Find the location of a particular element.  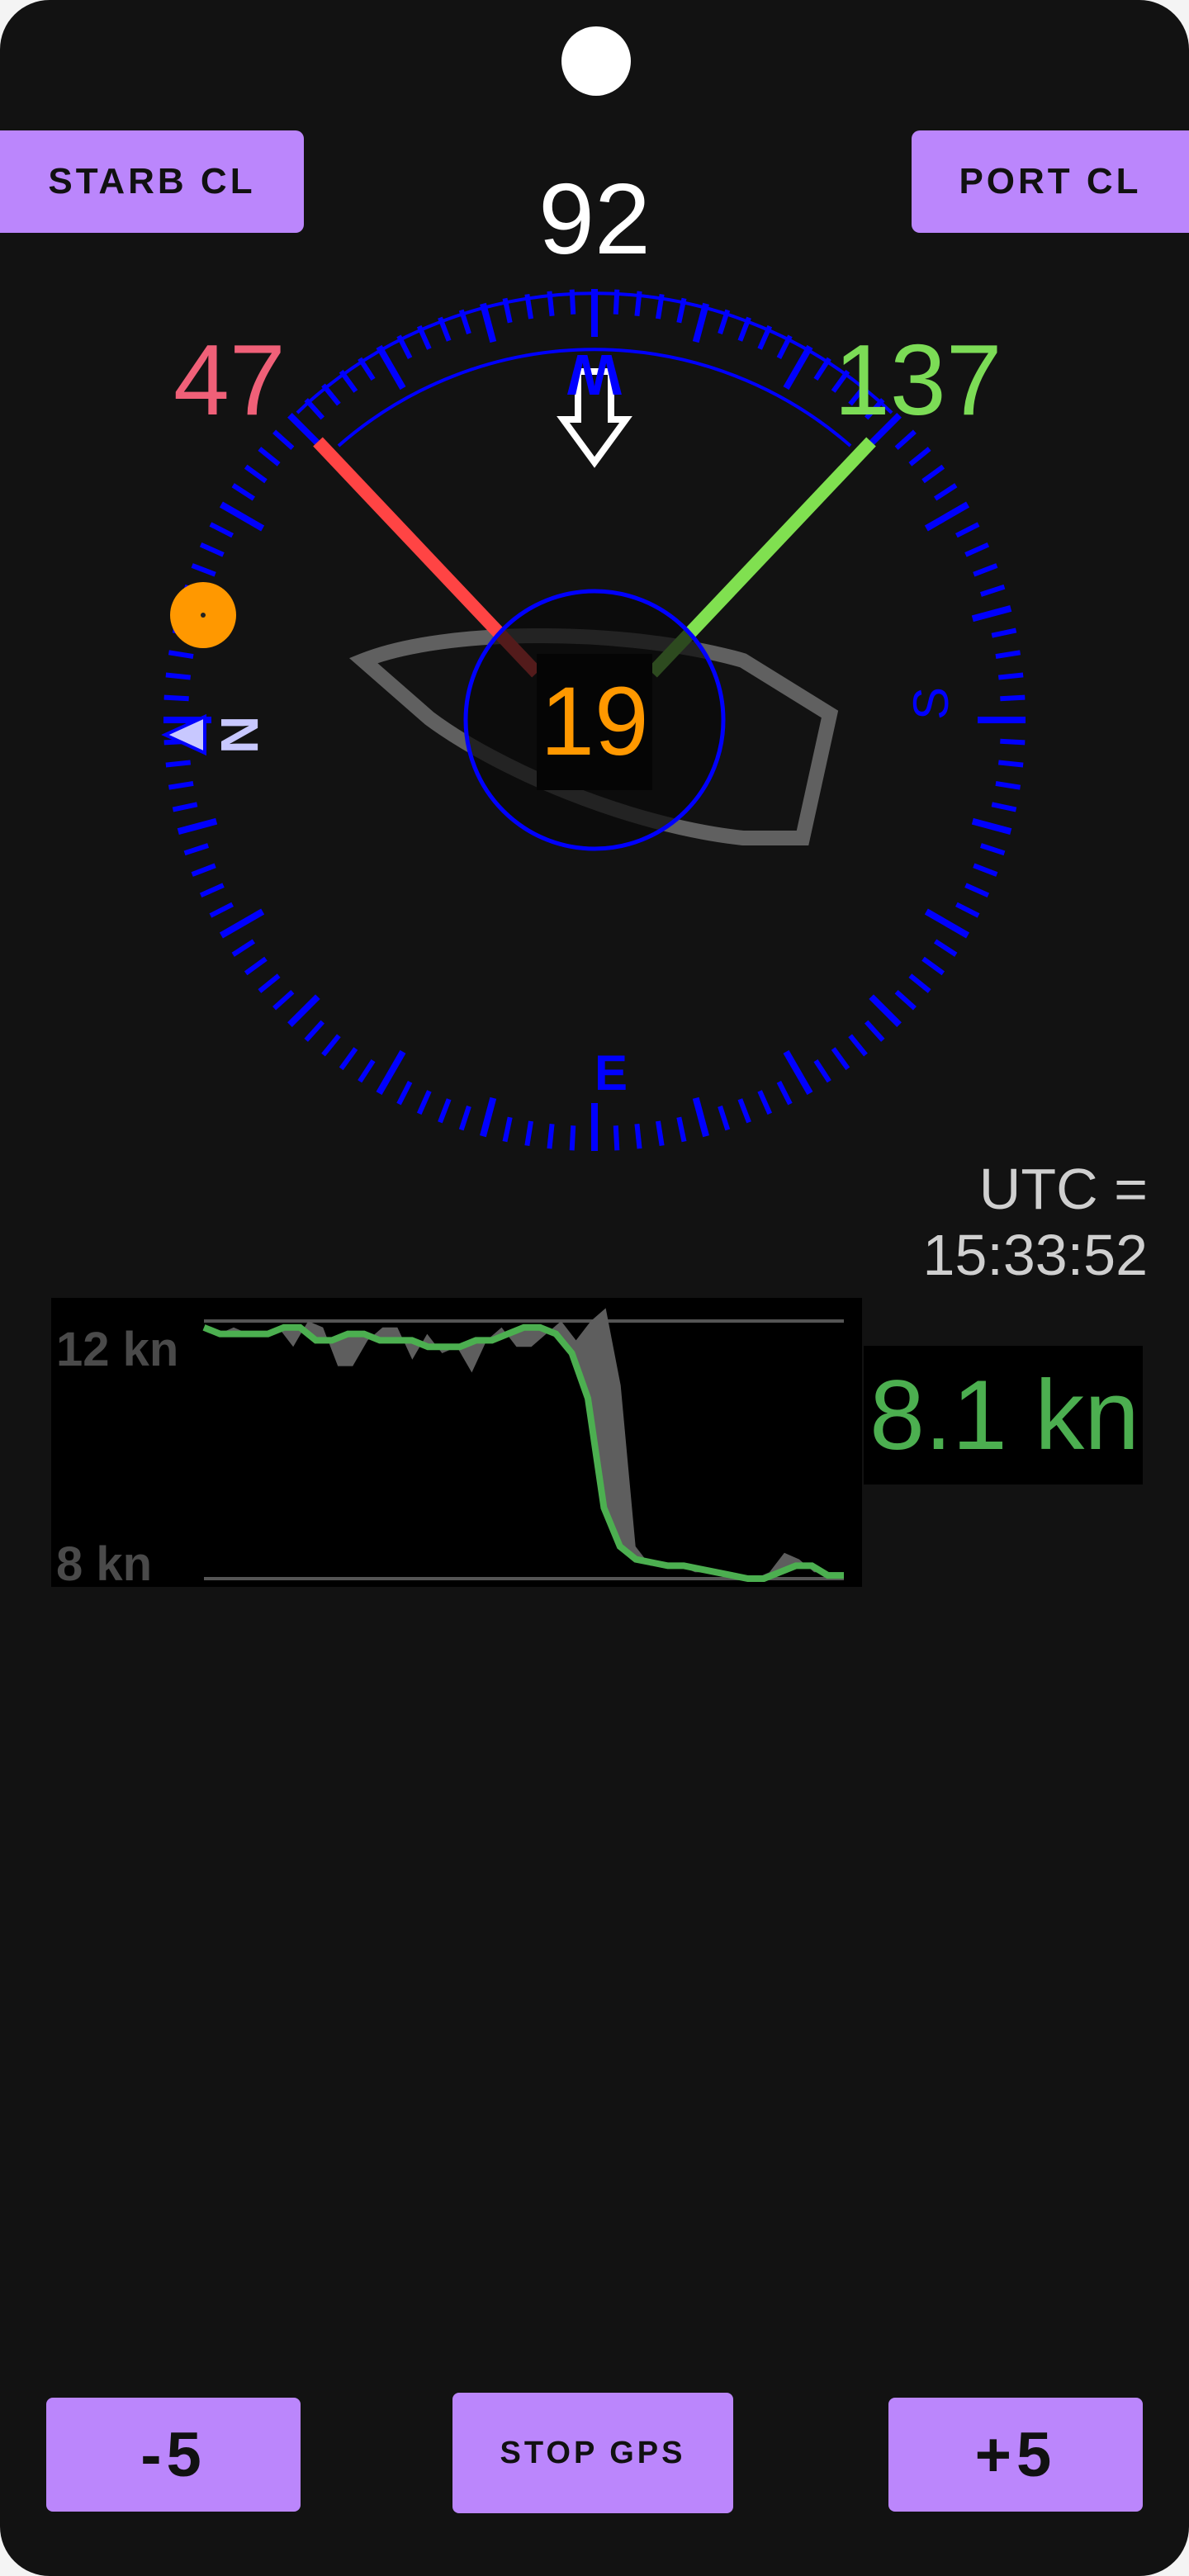

compass-west-label: W is located at coordinates (594, 375).